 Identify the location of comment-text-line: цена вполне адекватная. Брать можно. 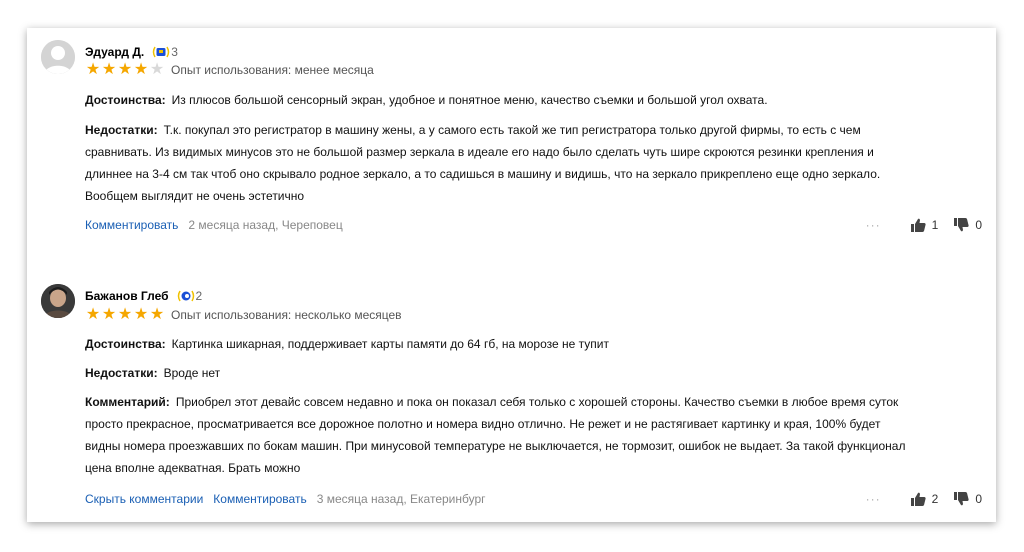
(193, 468).